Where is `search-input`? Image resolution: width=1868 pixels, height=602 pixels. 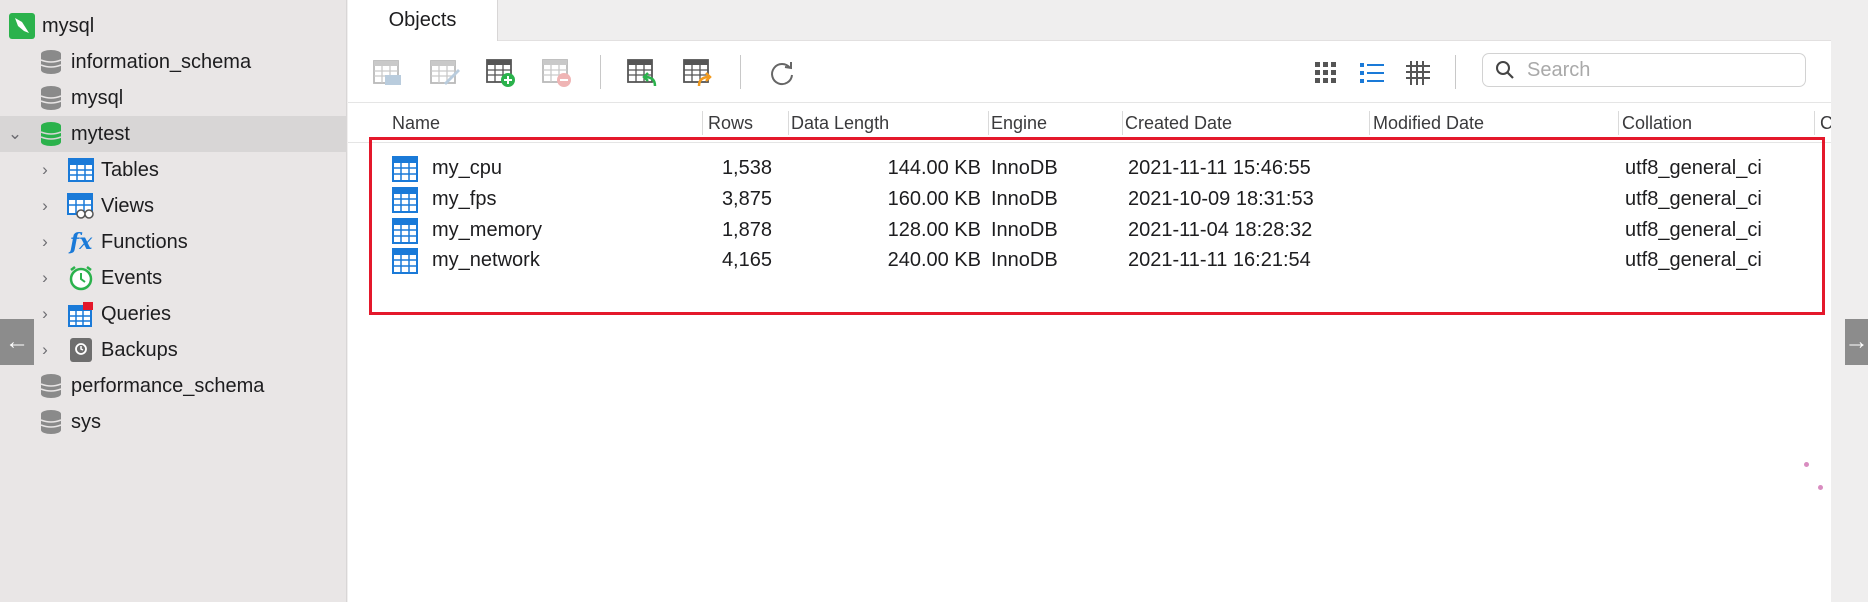
search-input is located at coordinates (1657, 70).